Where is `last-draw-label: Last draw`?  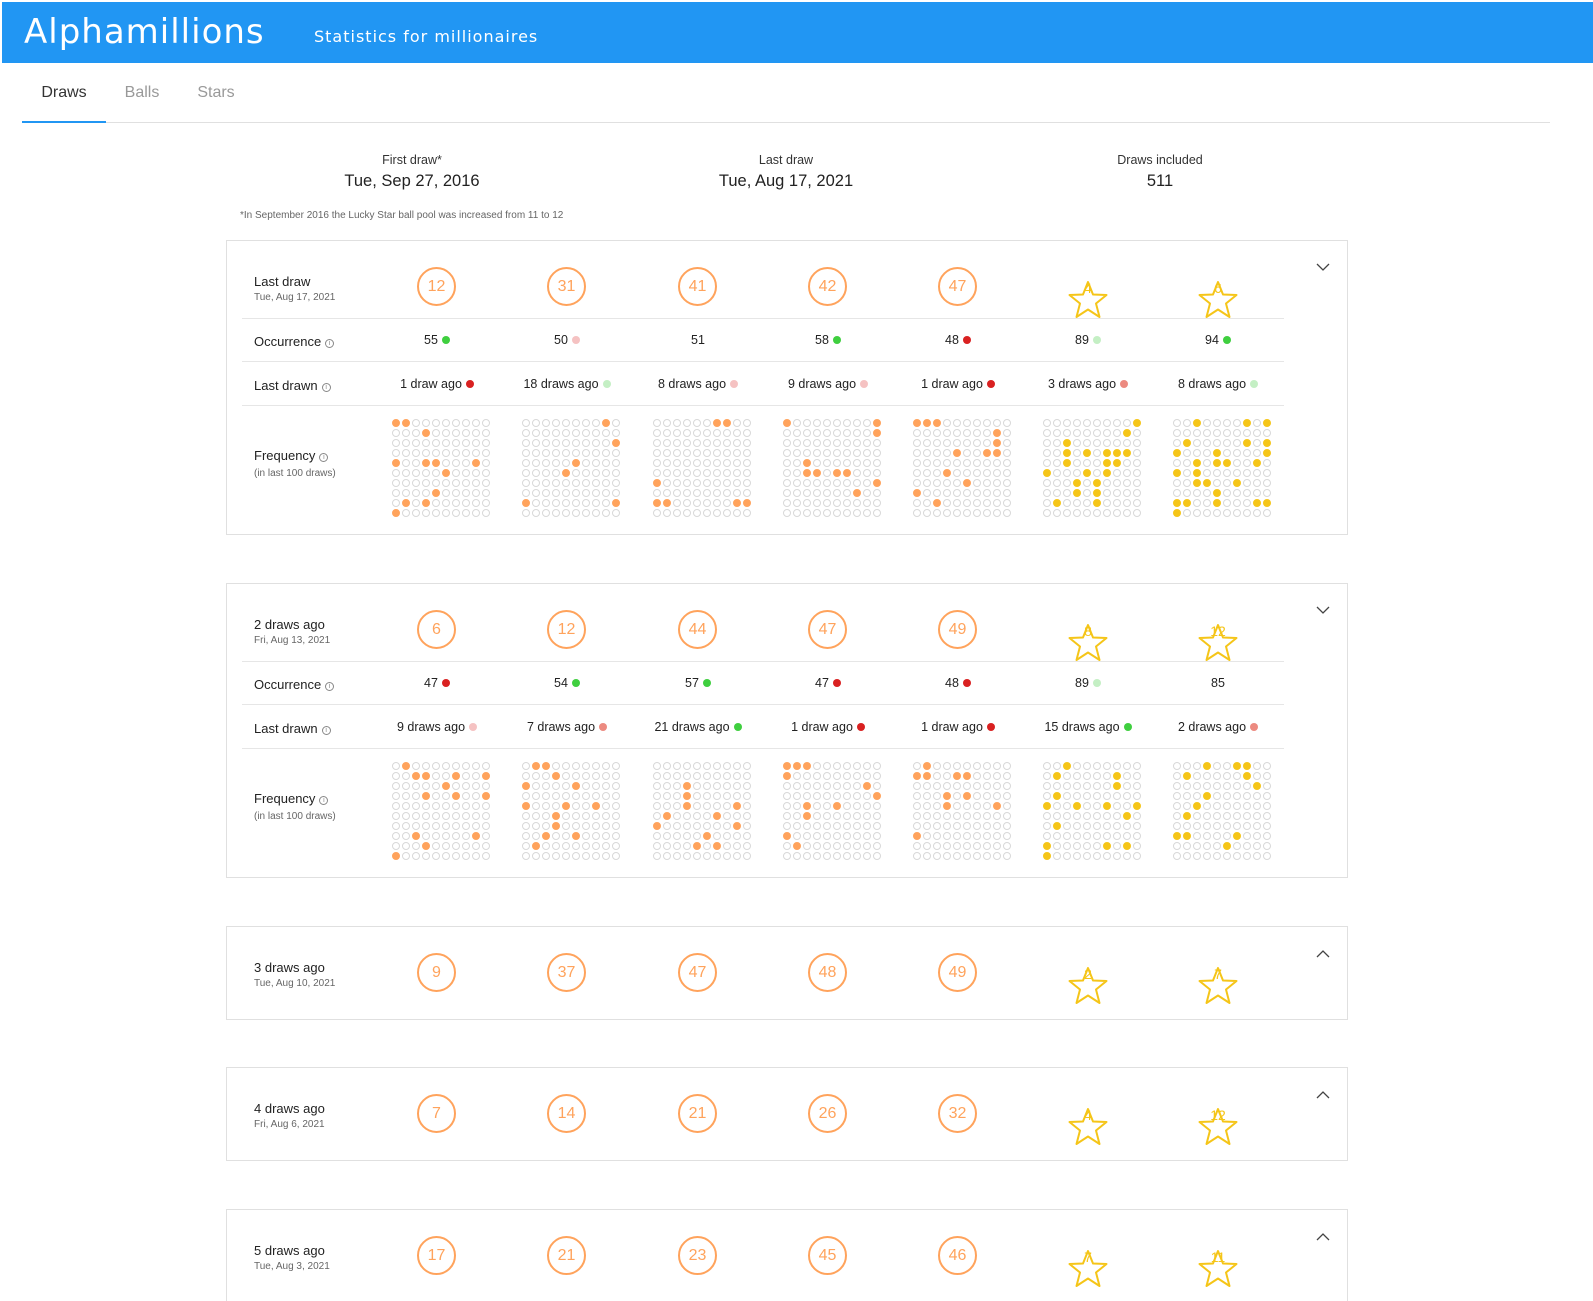
last-draw-label: Last draw is located at coordinates (786, 160).